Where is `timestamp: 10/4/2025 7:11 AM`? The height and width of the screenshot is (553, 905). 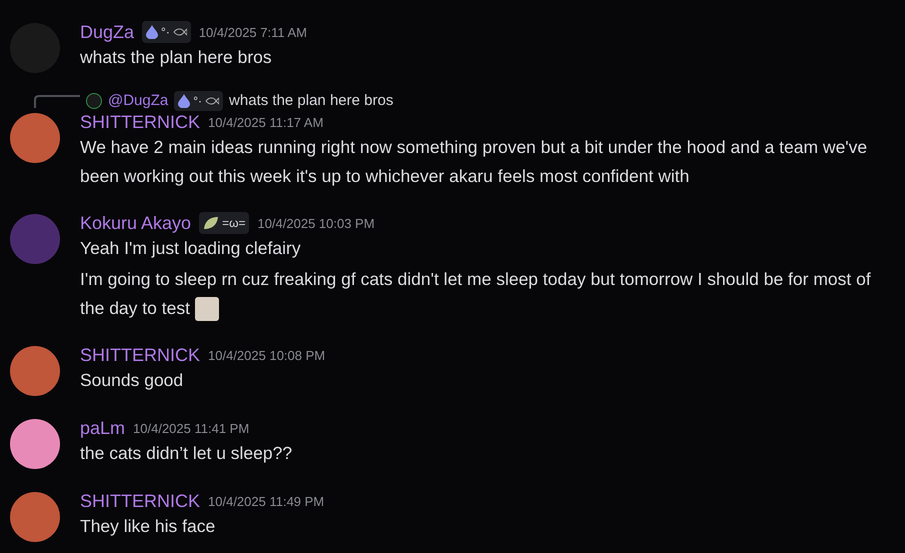 timestamp: 10/4/2025 7:11 AM is located at coordinates (253, 32).